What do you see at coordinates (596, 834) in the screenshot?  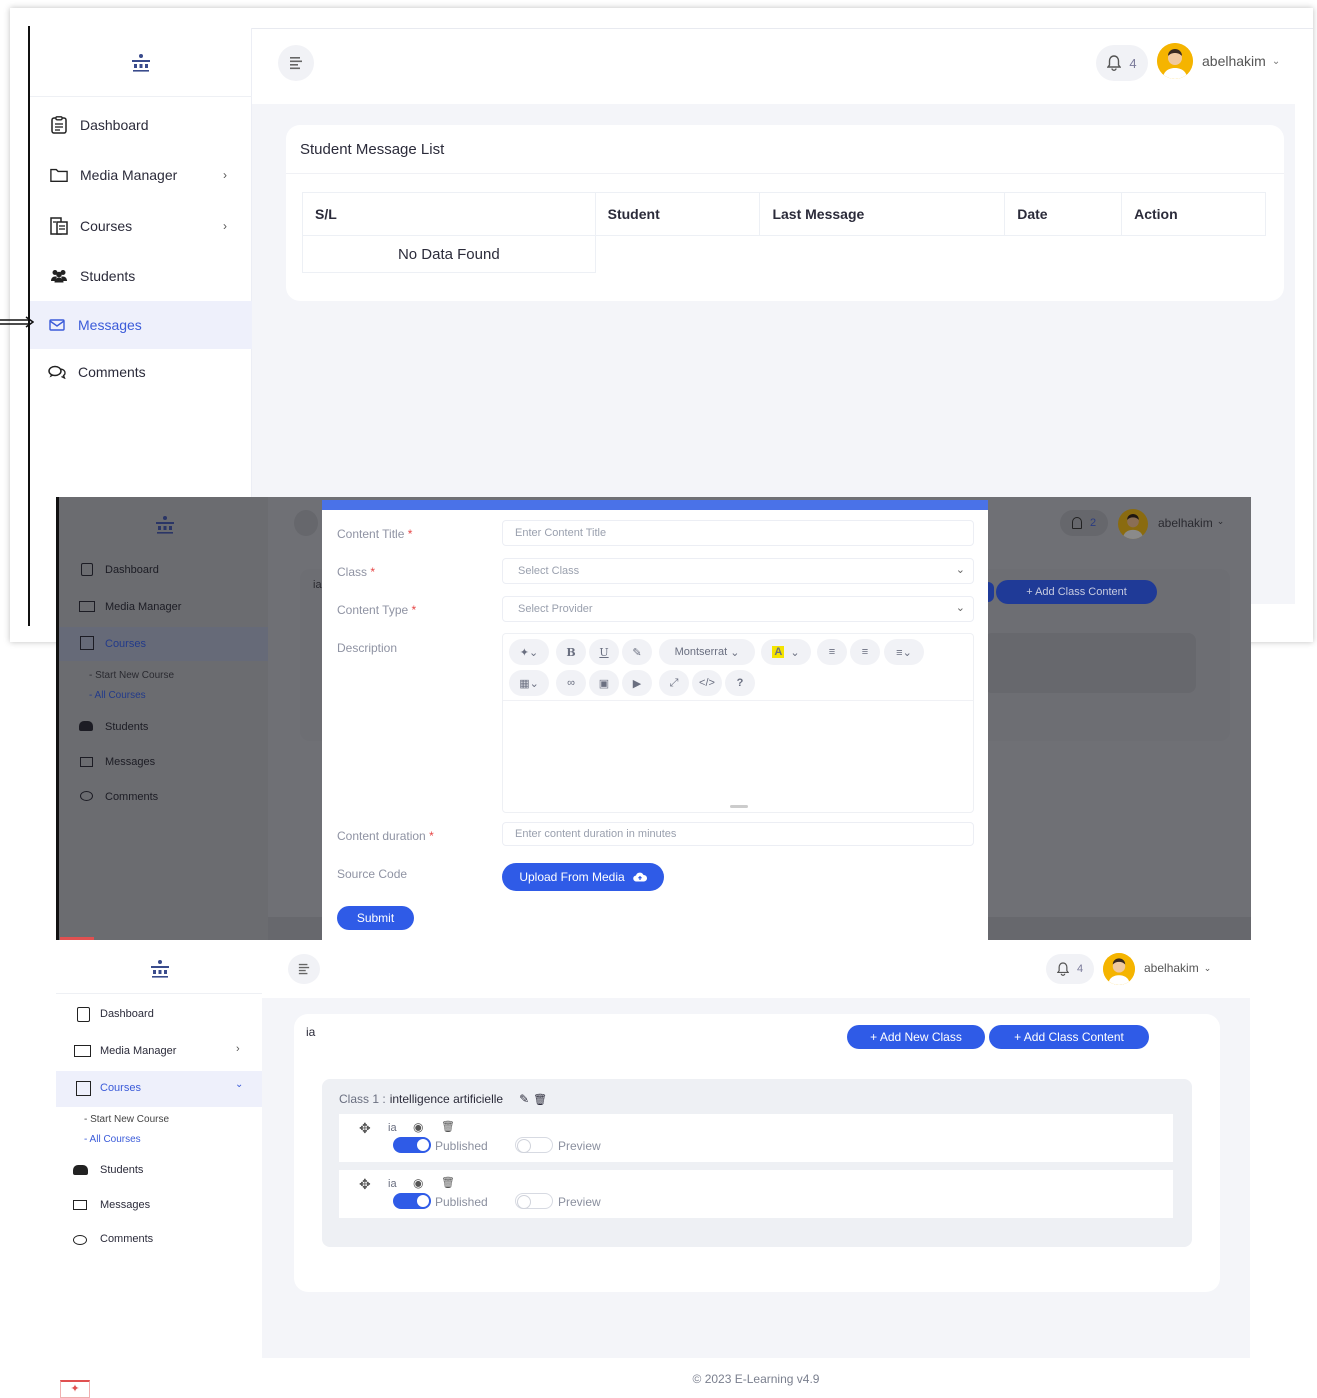 I see `placeholder: Enter content duration in minutes` at bounding box center [596, 834].